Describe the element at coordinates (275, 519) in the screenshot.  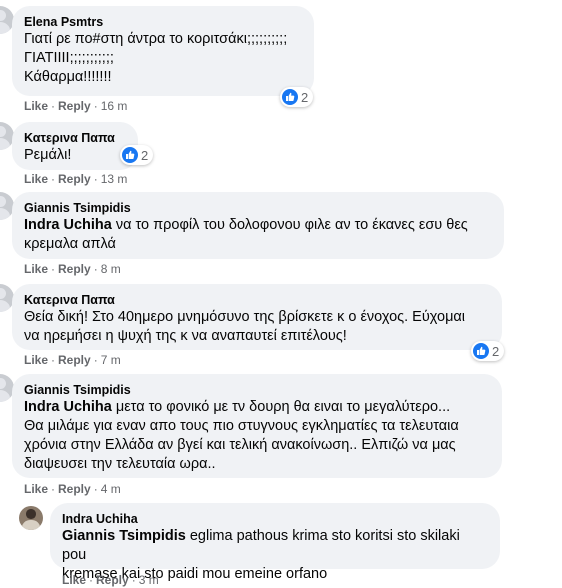
I see `comment-author: Indra Uchiha` at that location.